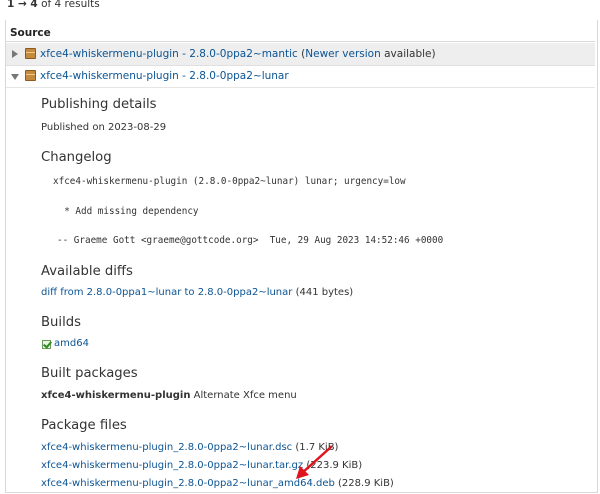 This screenshot has height=494, width=600. What do you see at coordinates (104, 127) in the screenshot?
I see `published-date: Published on 2023-08-29` at bounding box center [104, 127].